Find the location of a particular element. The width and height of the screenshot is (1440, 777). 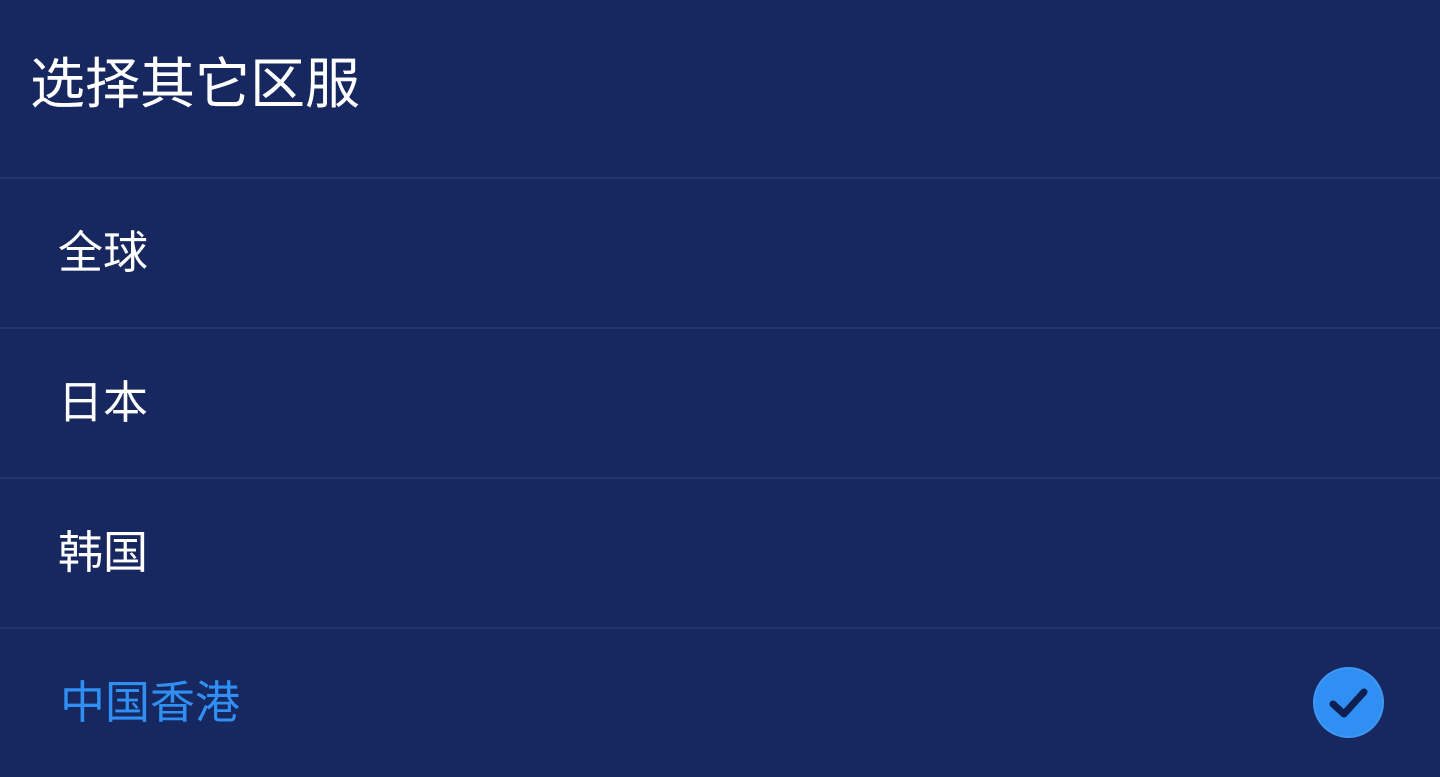

panel-title: 选择其它区服 is located at coordinates (195, 84).